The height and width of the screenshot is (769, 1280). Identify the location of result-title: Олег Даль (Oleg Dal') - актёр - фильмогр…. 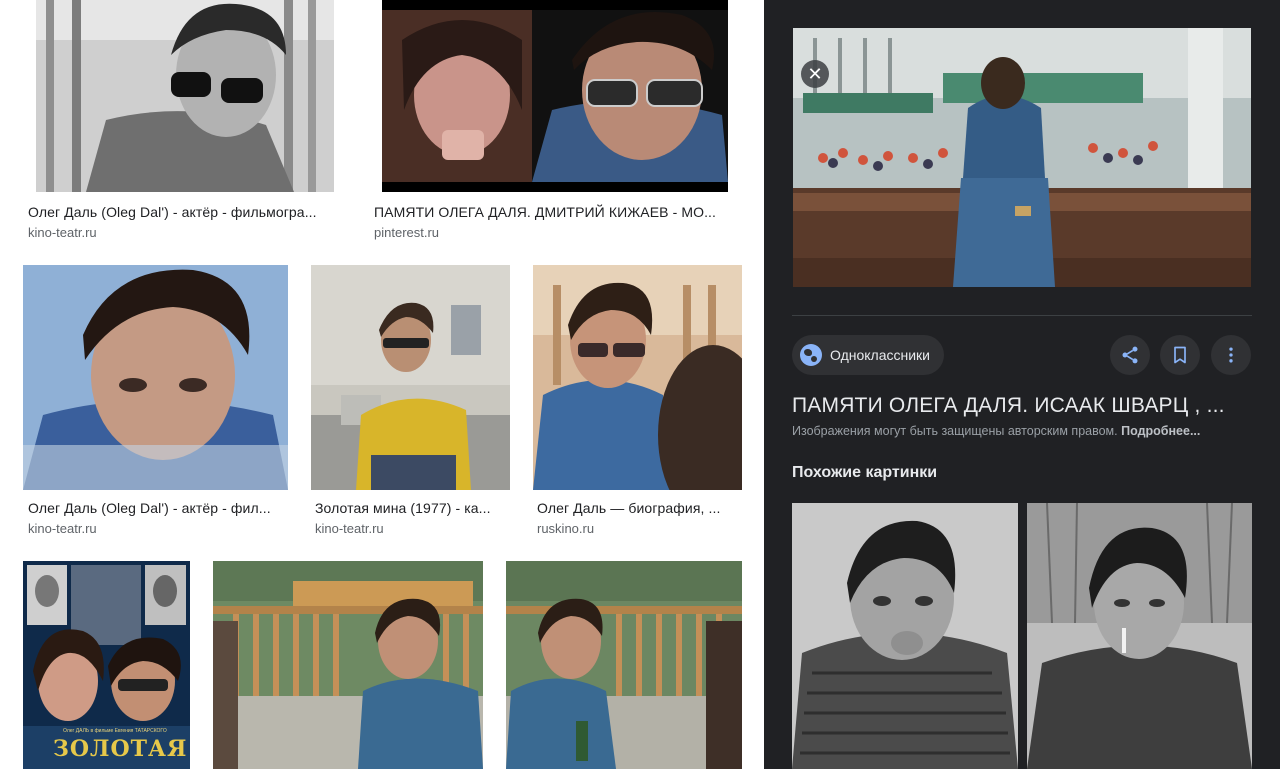
(184, 212).